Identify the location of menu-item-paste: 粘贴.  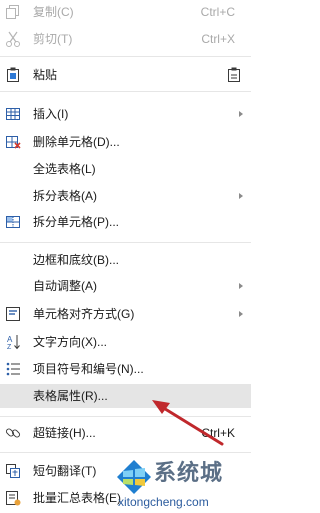
(125, 75).